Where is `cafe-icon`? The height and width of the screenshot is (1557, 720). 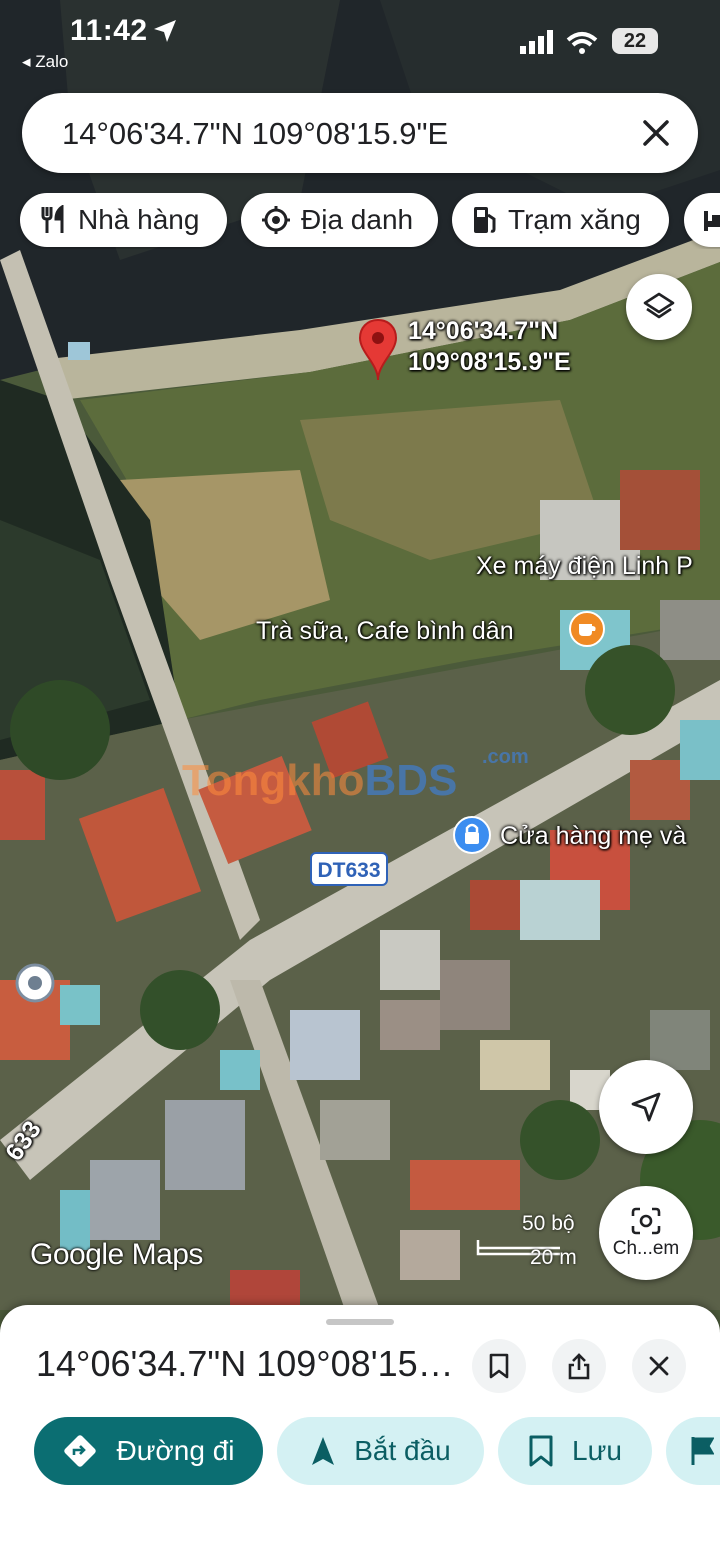
cafe-icon is located at coordinates (587, 632).